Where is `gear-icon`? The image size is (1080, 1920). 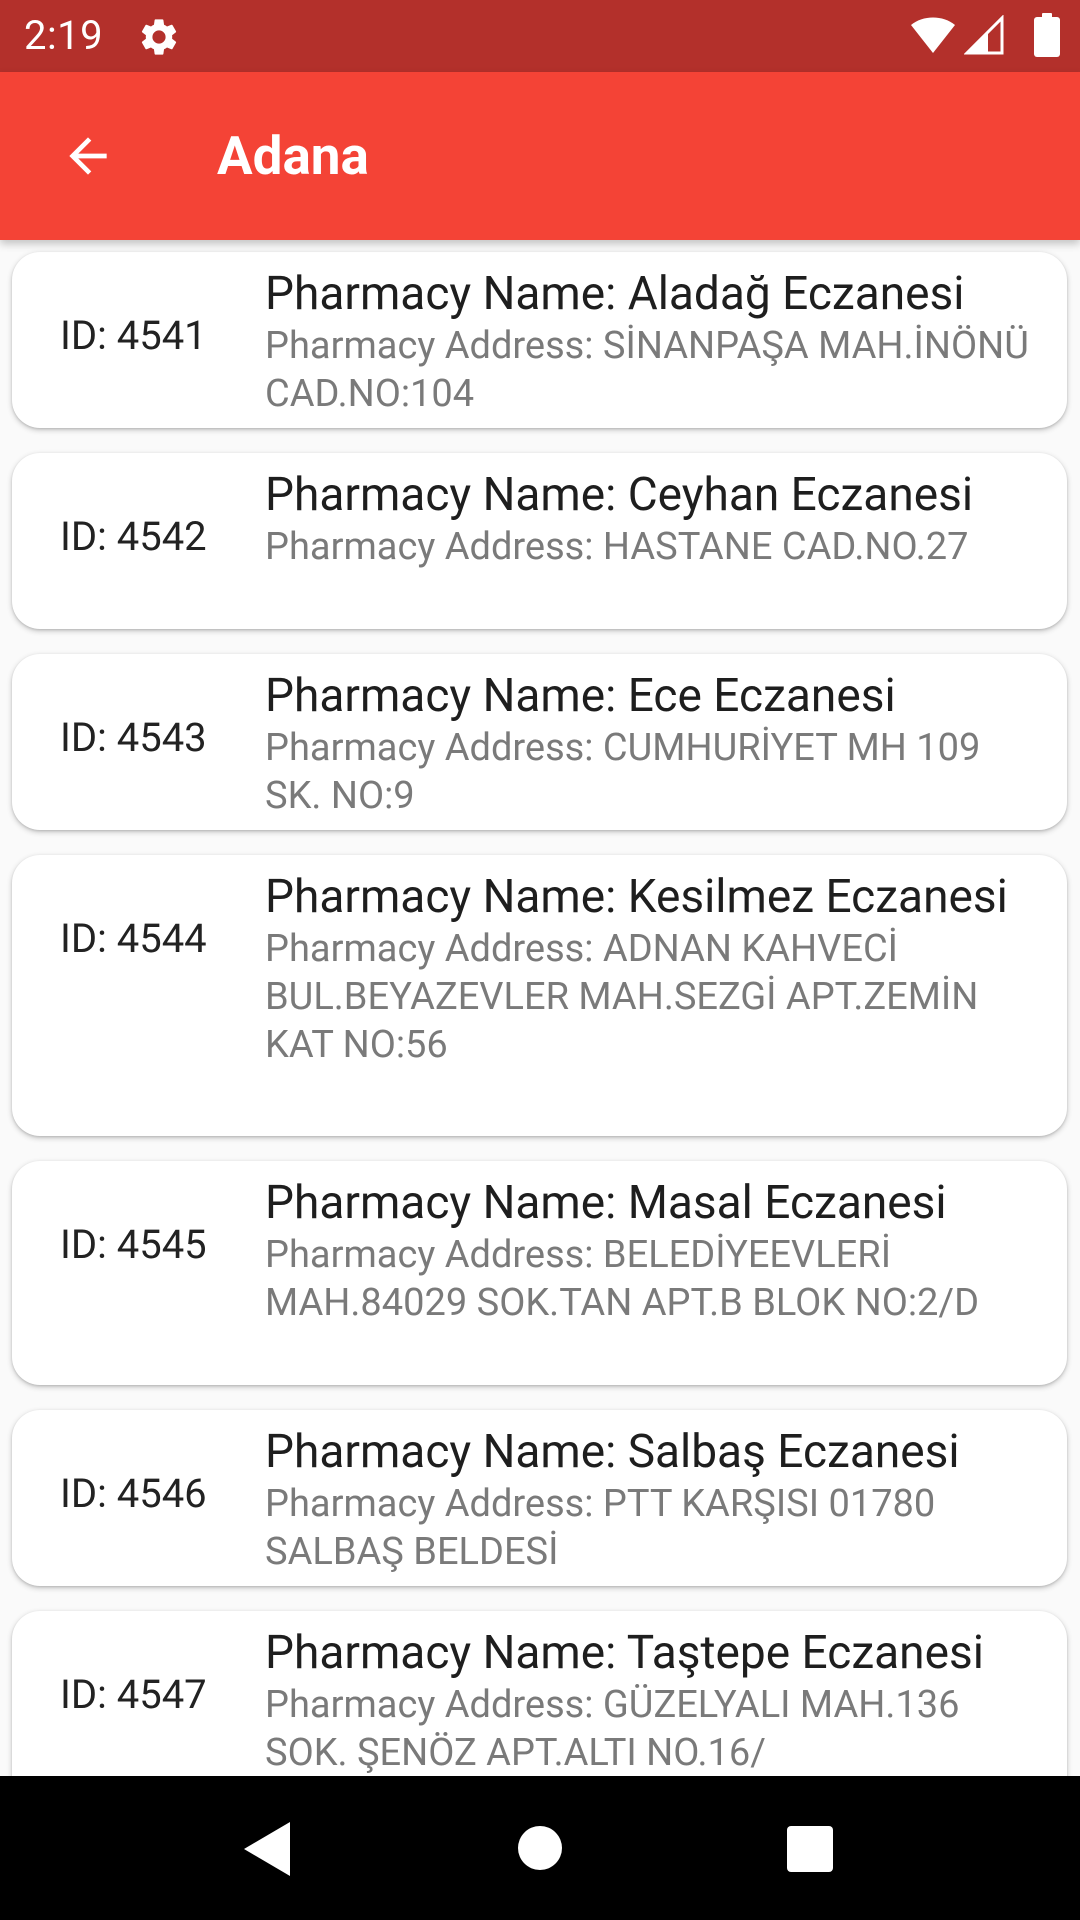
gear-icon is located at coordinates (159, 37).